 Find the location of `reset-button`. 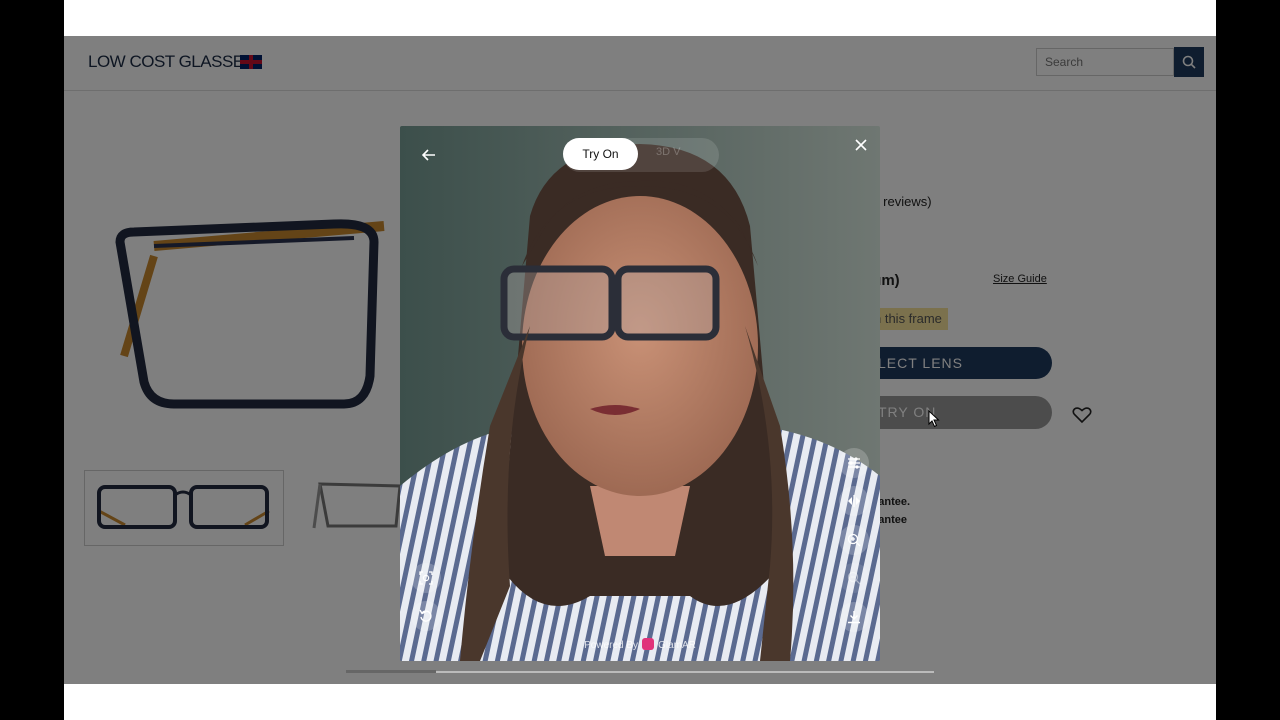

reset-button is located at coordinates (426, 616).